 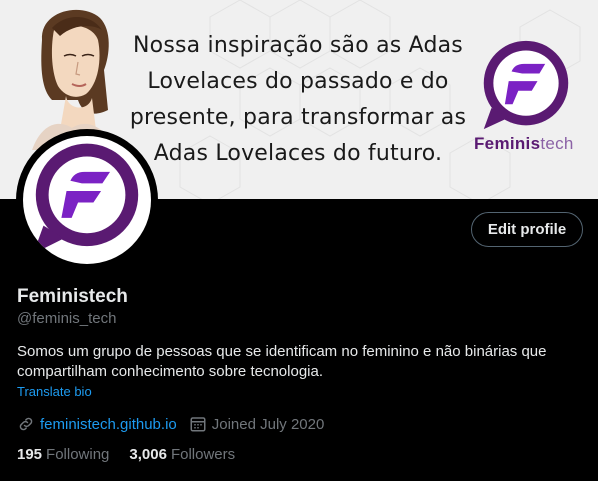 I want to click on profile-avatar, so click(x=87, y=200).